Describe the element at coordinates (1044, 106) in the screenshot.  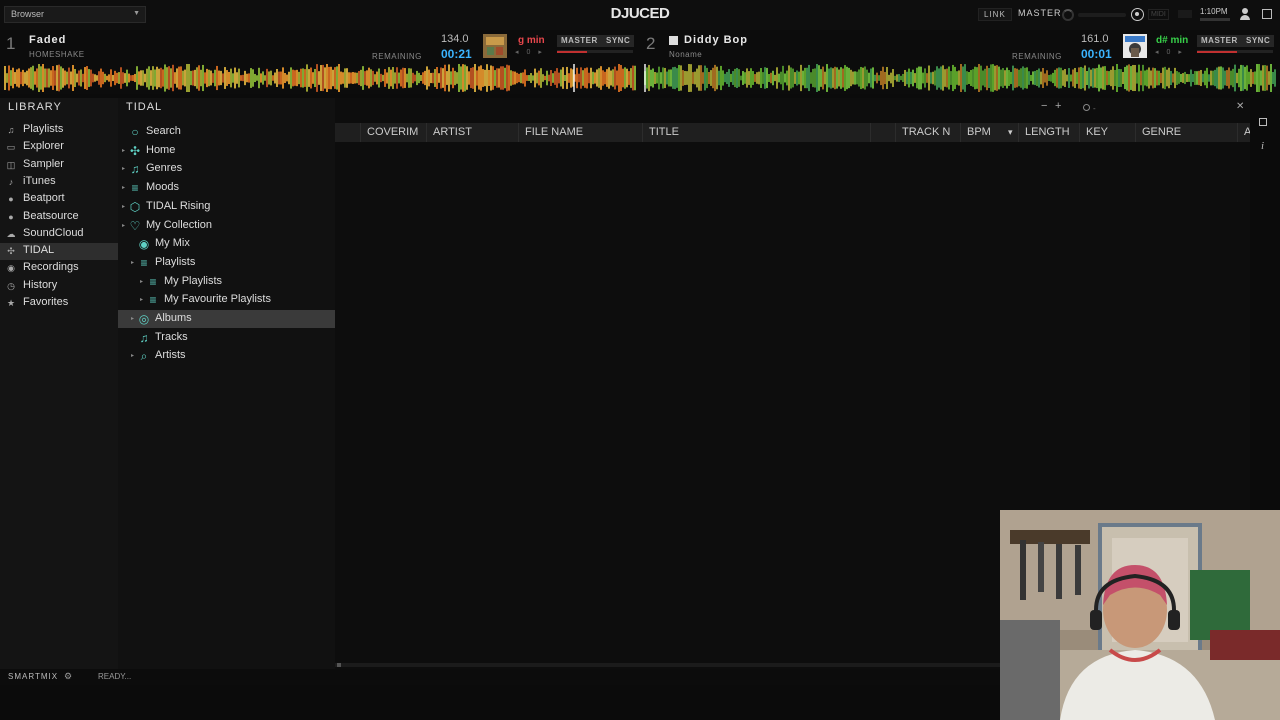
I see `zoom-out-button: −` at that location.